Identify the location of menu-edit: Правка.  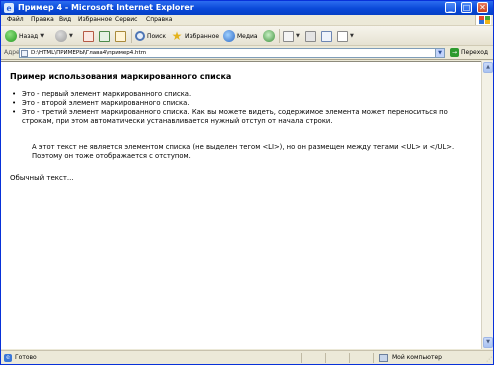
(42, 20).